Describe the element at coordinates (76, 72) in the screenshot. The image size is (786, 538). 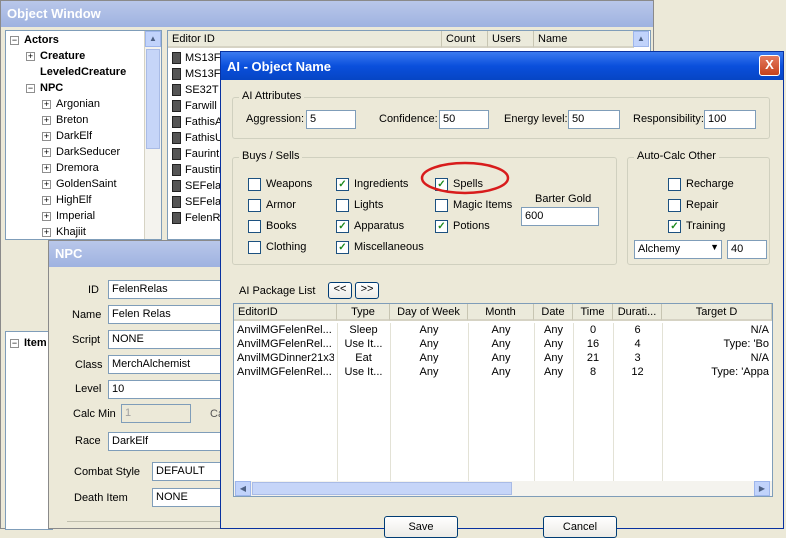
I see `tree-item: LeveledCreature` at that location.